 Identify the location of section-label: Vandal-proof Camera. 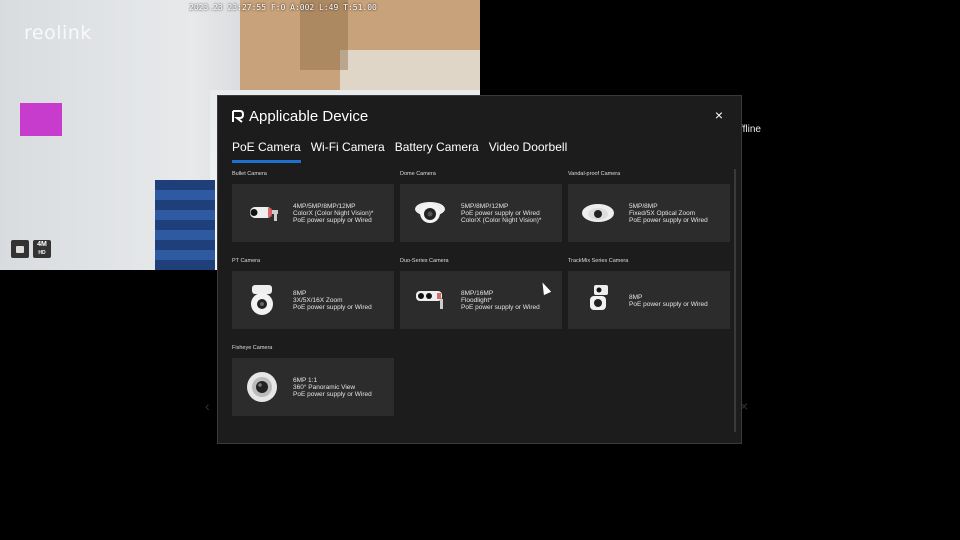
(594, 174).